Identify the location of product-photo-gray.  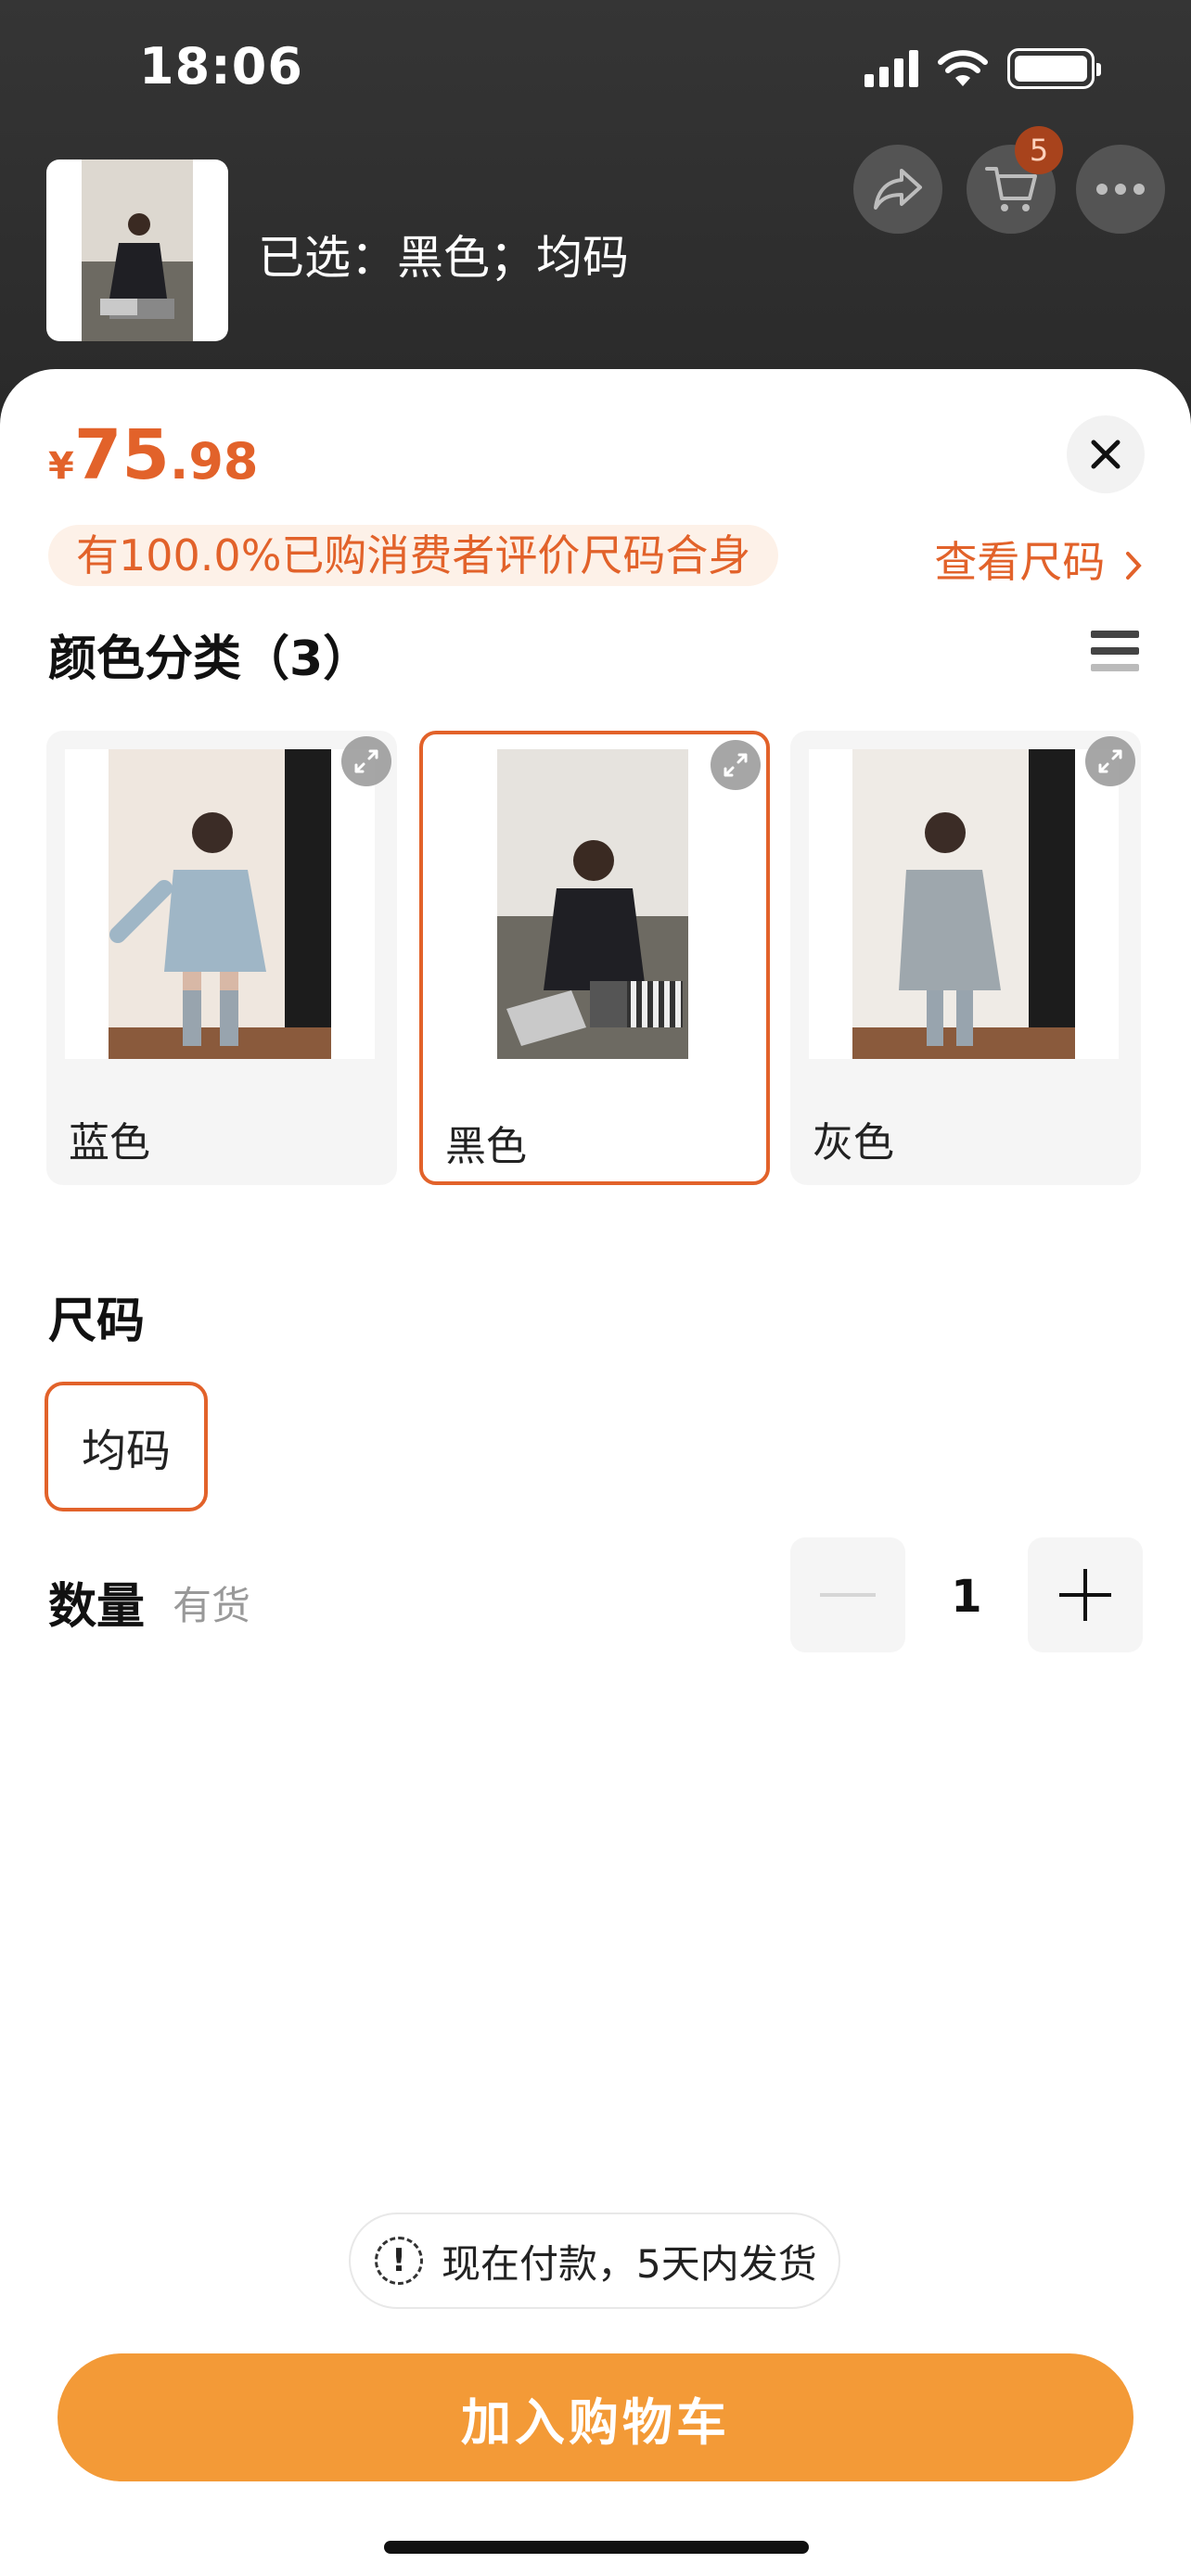
(963, 904).